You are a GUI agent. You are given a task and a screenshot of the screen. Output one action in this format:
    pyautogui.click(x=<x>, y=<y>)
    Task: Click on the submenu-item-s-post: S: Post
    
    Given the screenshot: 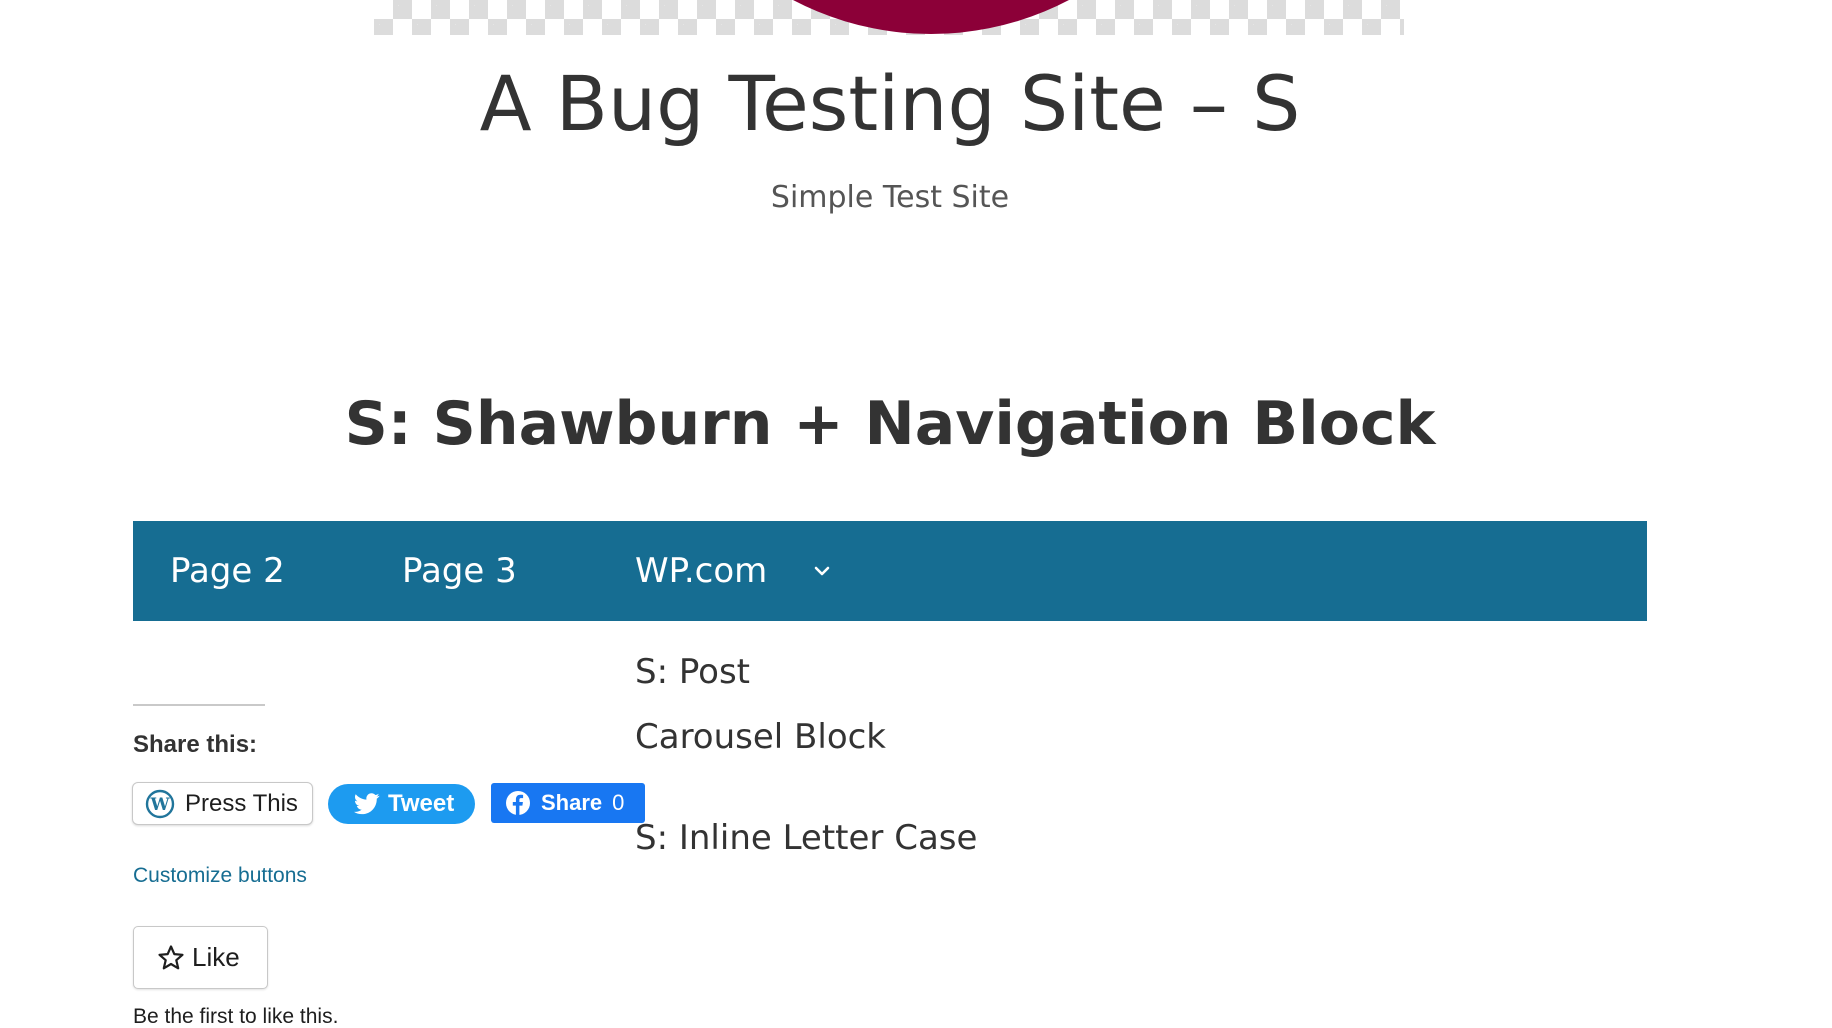 What is the action you would take?
    pyautogui.click(x=692, y=672)
    